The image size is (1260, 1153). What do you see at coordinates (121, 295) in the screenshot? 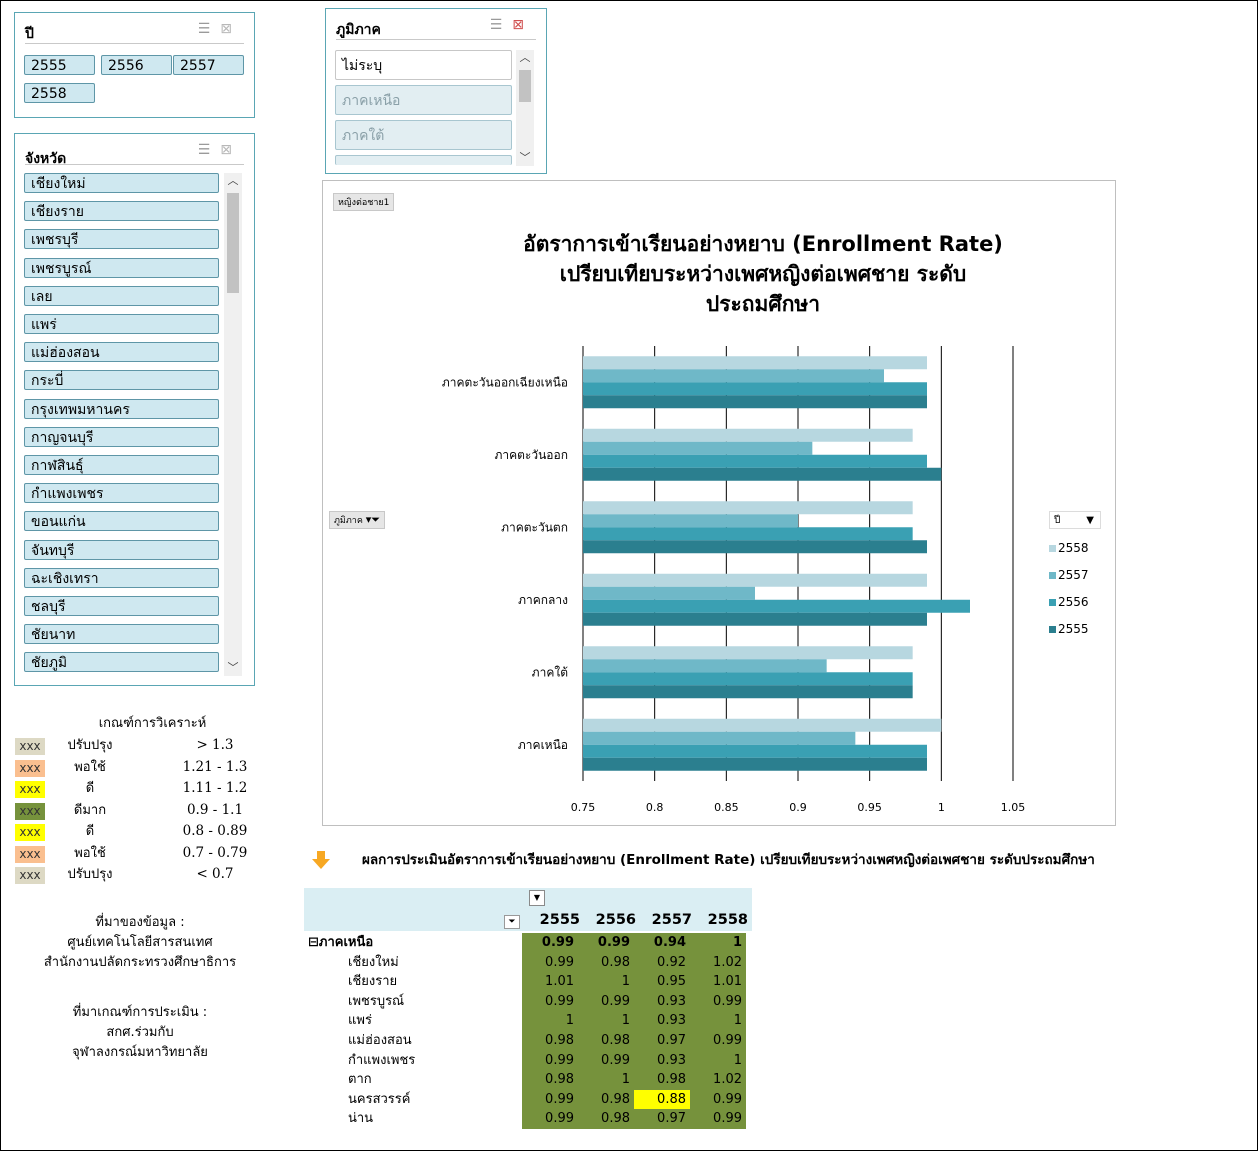
I see `province-item: เลย` at bounding box center [121, 295].